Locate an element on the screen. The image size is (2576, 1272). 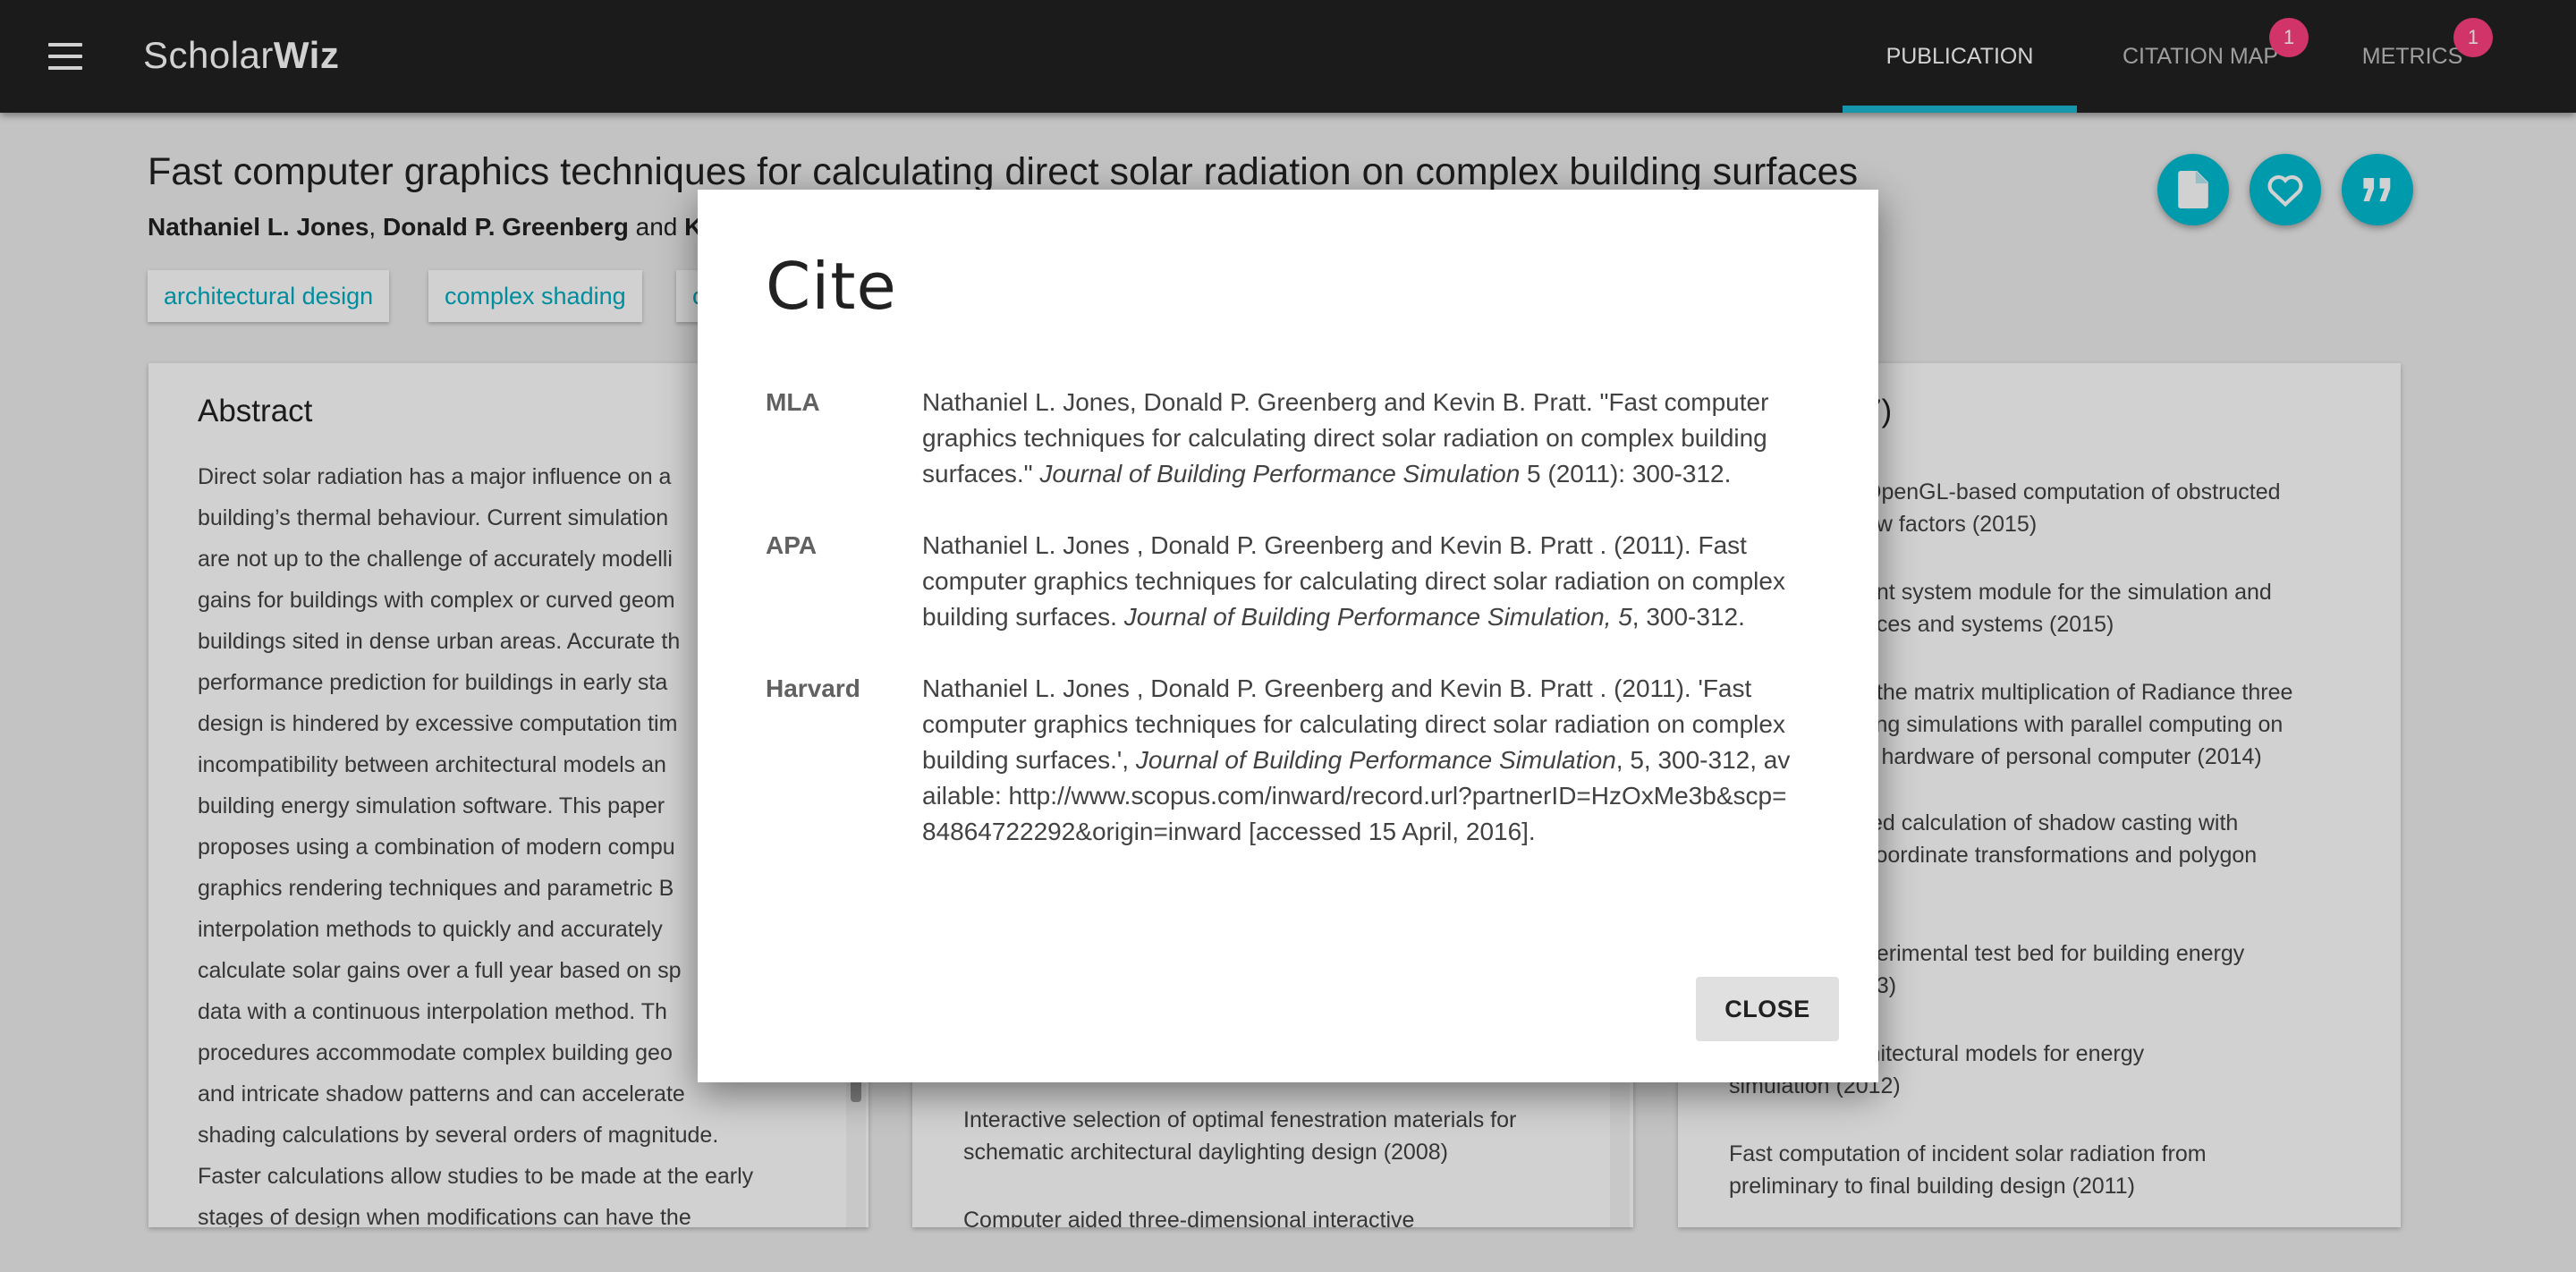
apa-label: APA is located at coordinates (792, 545).